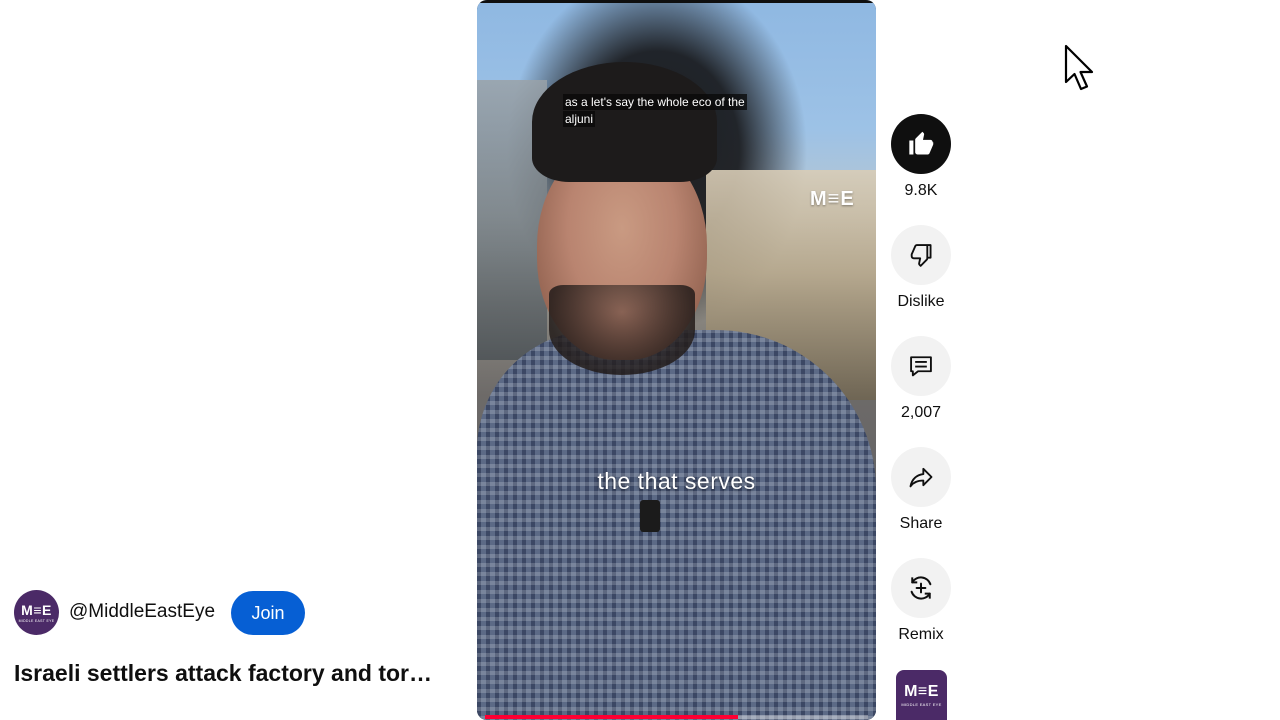 Image resolution: width=1280 pixels, height=720 pixels. Describe the element at coordinates (921, 634) in the screenshot. I see `remix-label: Remix` at that location.